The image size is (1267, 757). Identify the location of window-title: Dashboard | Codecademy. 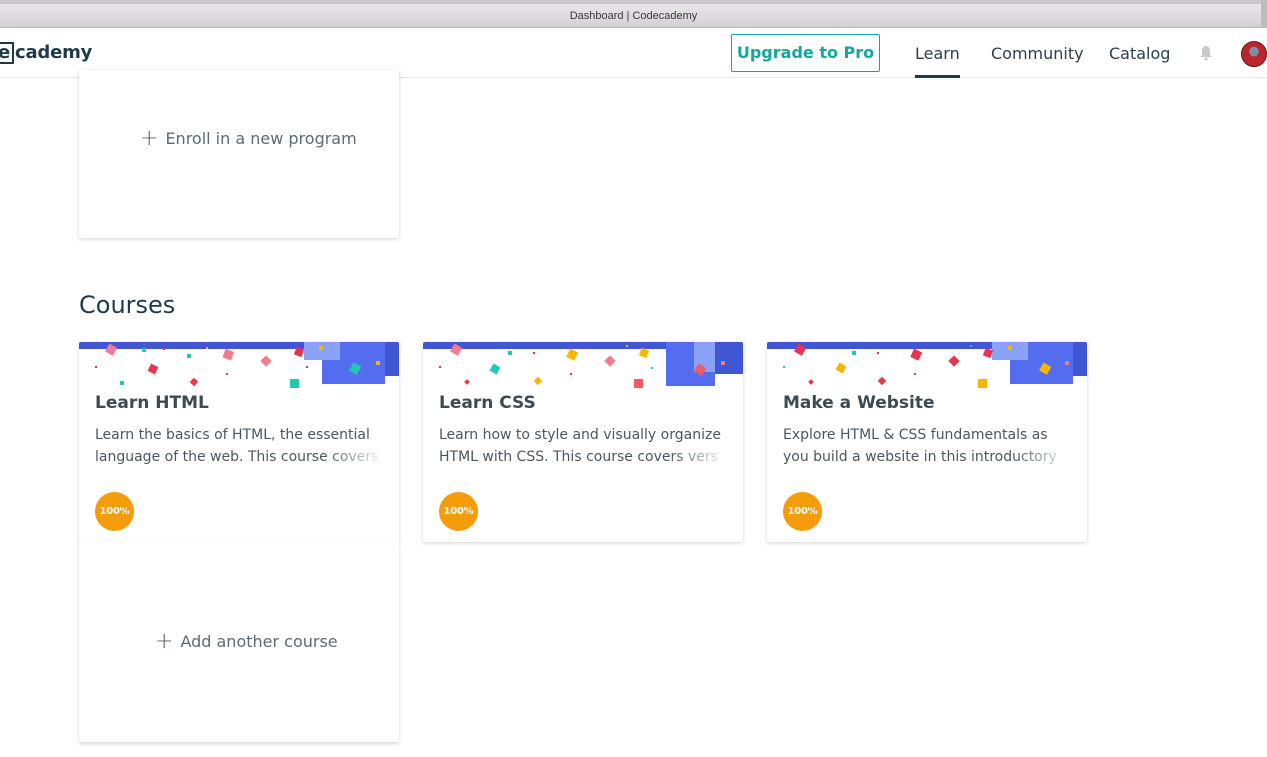
(633, 16).